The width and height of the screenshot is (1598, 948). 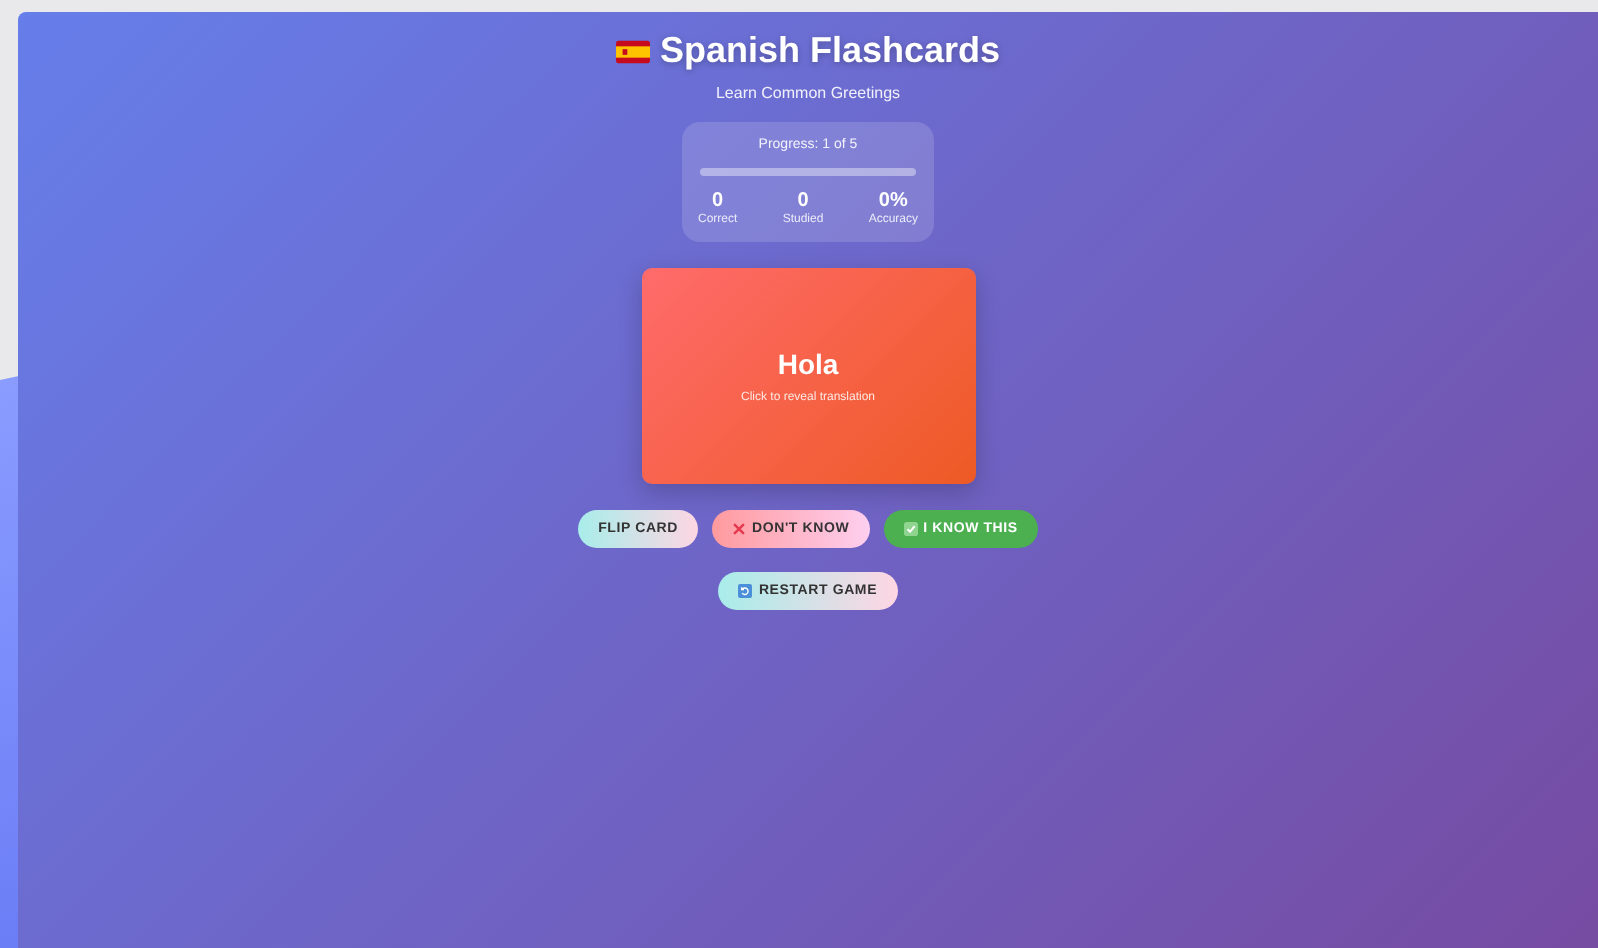 I want to click on refresh-icon, so click(x=745, y=591).